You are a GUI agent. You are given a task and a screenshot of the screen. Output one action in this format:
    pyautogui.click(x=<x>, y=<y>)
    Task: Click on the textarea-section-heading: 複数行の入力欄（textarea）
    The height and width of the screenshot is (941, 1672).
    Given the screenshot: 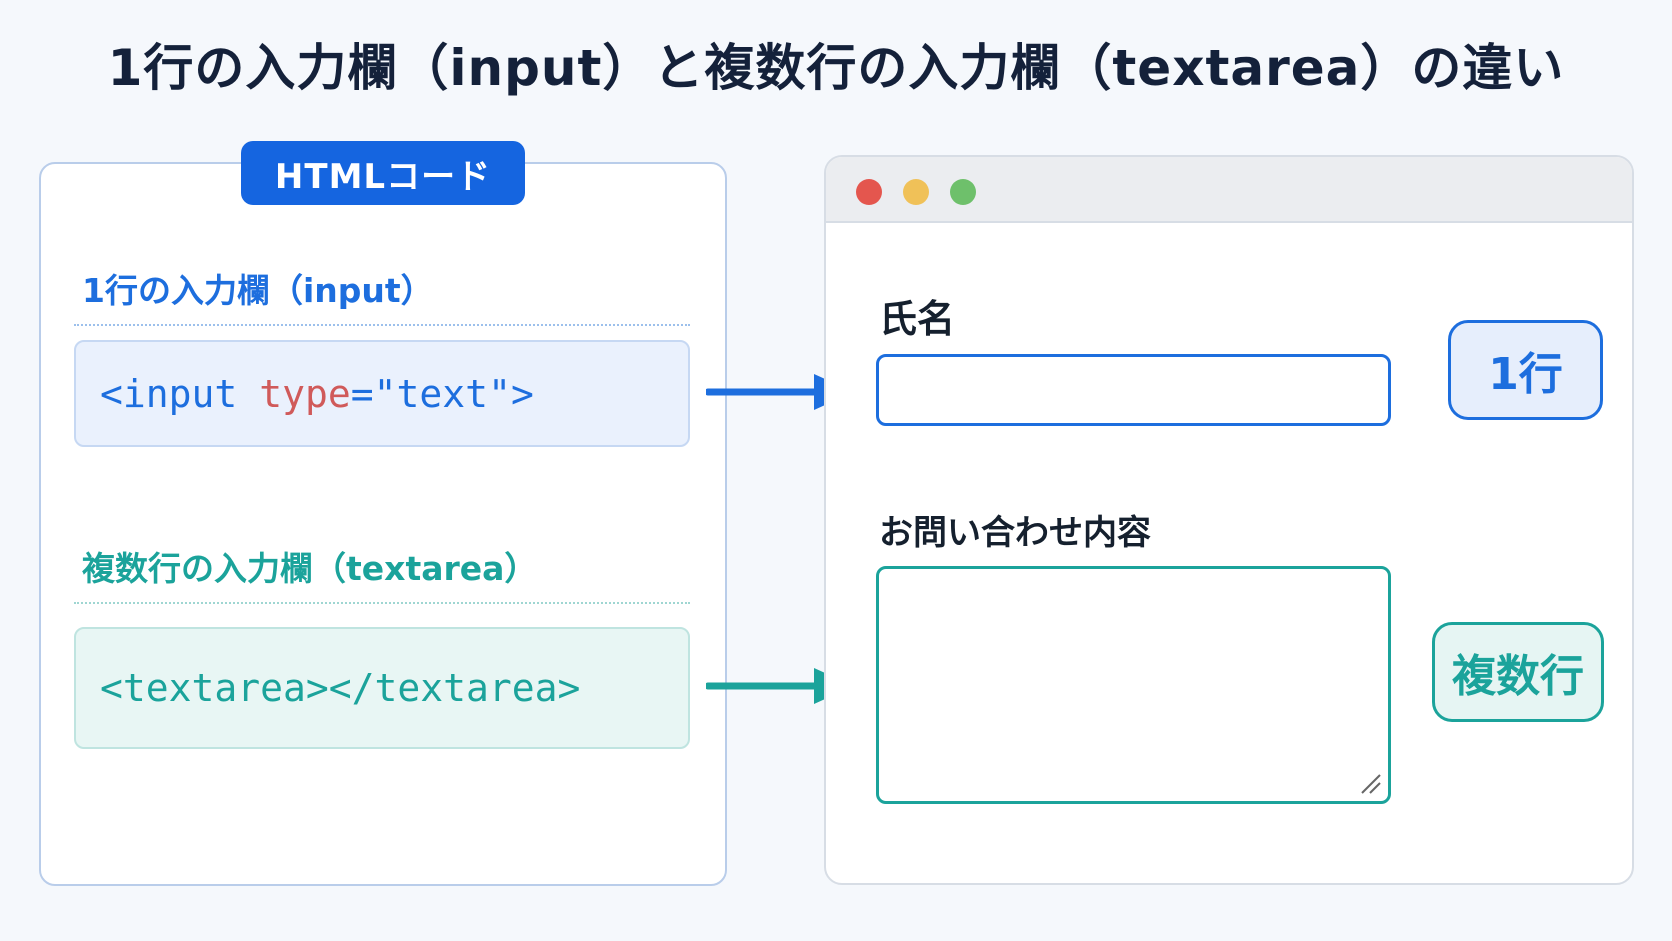 What is the action you would take?
    pyautogui.click(x=382, y=573)
    